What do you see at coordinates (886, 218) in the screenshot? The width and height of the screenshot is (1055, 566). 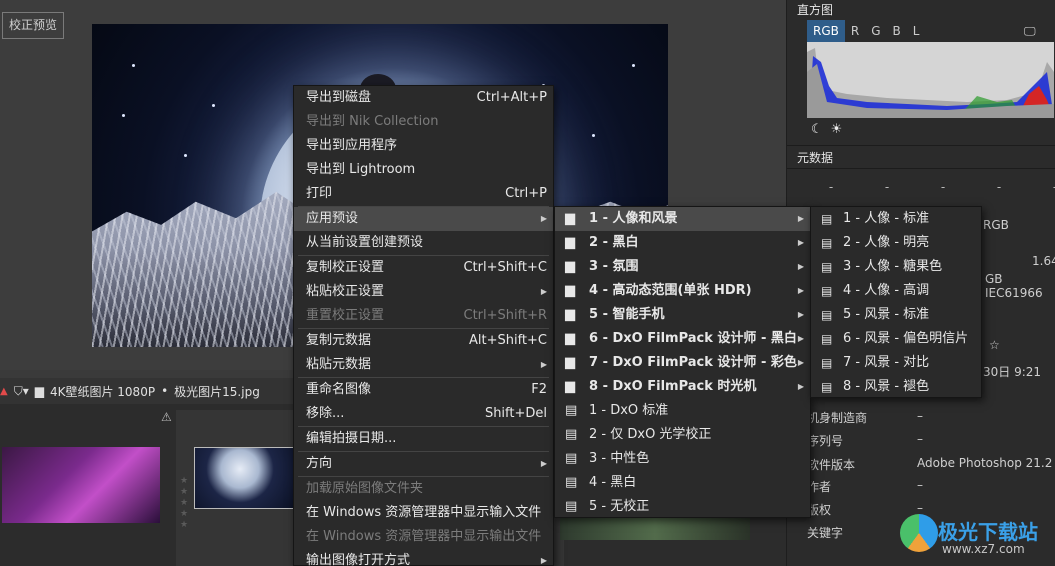 I see `menu-item-label: 1 - 人像 - 标准` at bounding box center [886, 218].